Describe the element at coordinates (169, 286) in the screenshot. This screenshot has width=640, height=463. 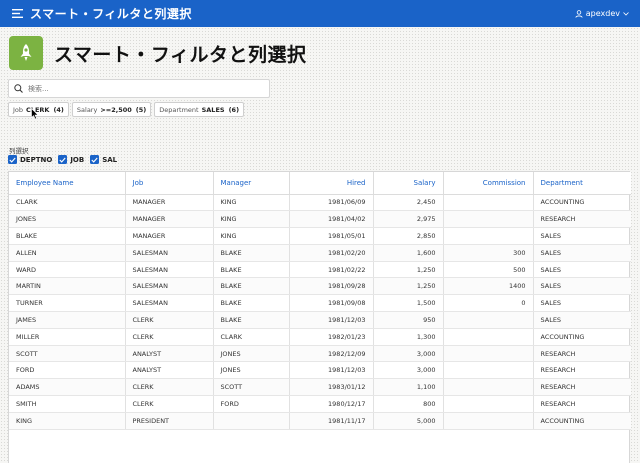
I see `cell-job: SALESMAN` at that location.